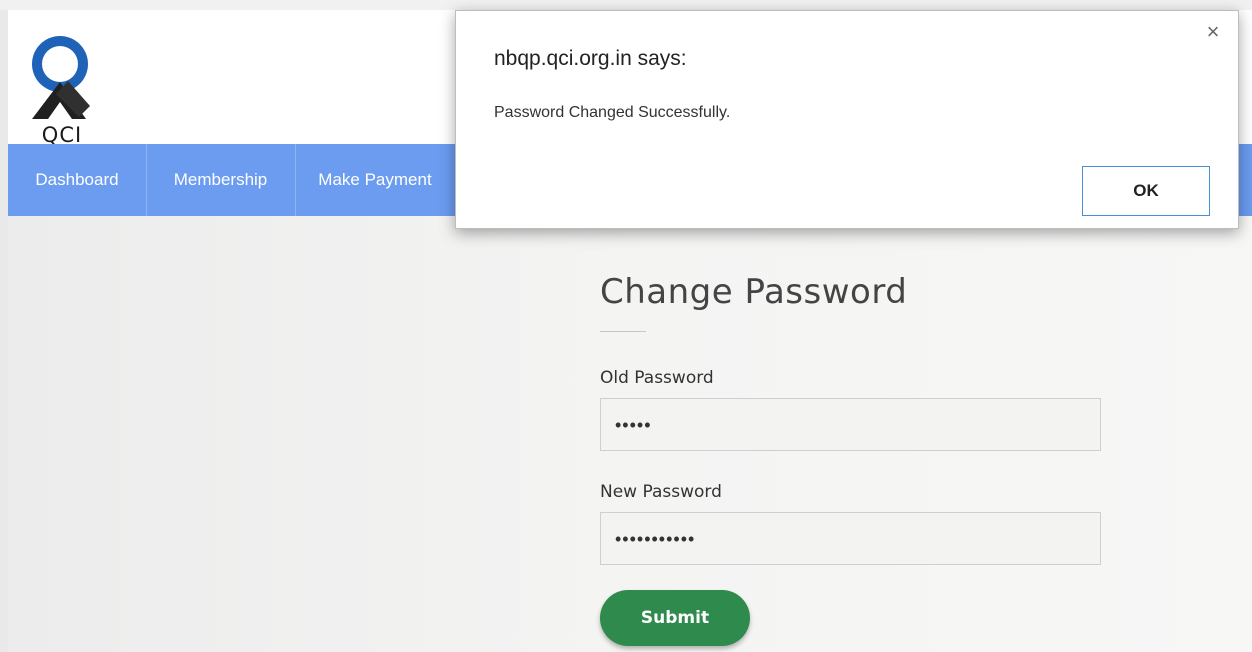 The height and width of the screenshot is (652, 1252). I want to click on nav-dashboard: Dashboard, so click(77, 180).